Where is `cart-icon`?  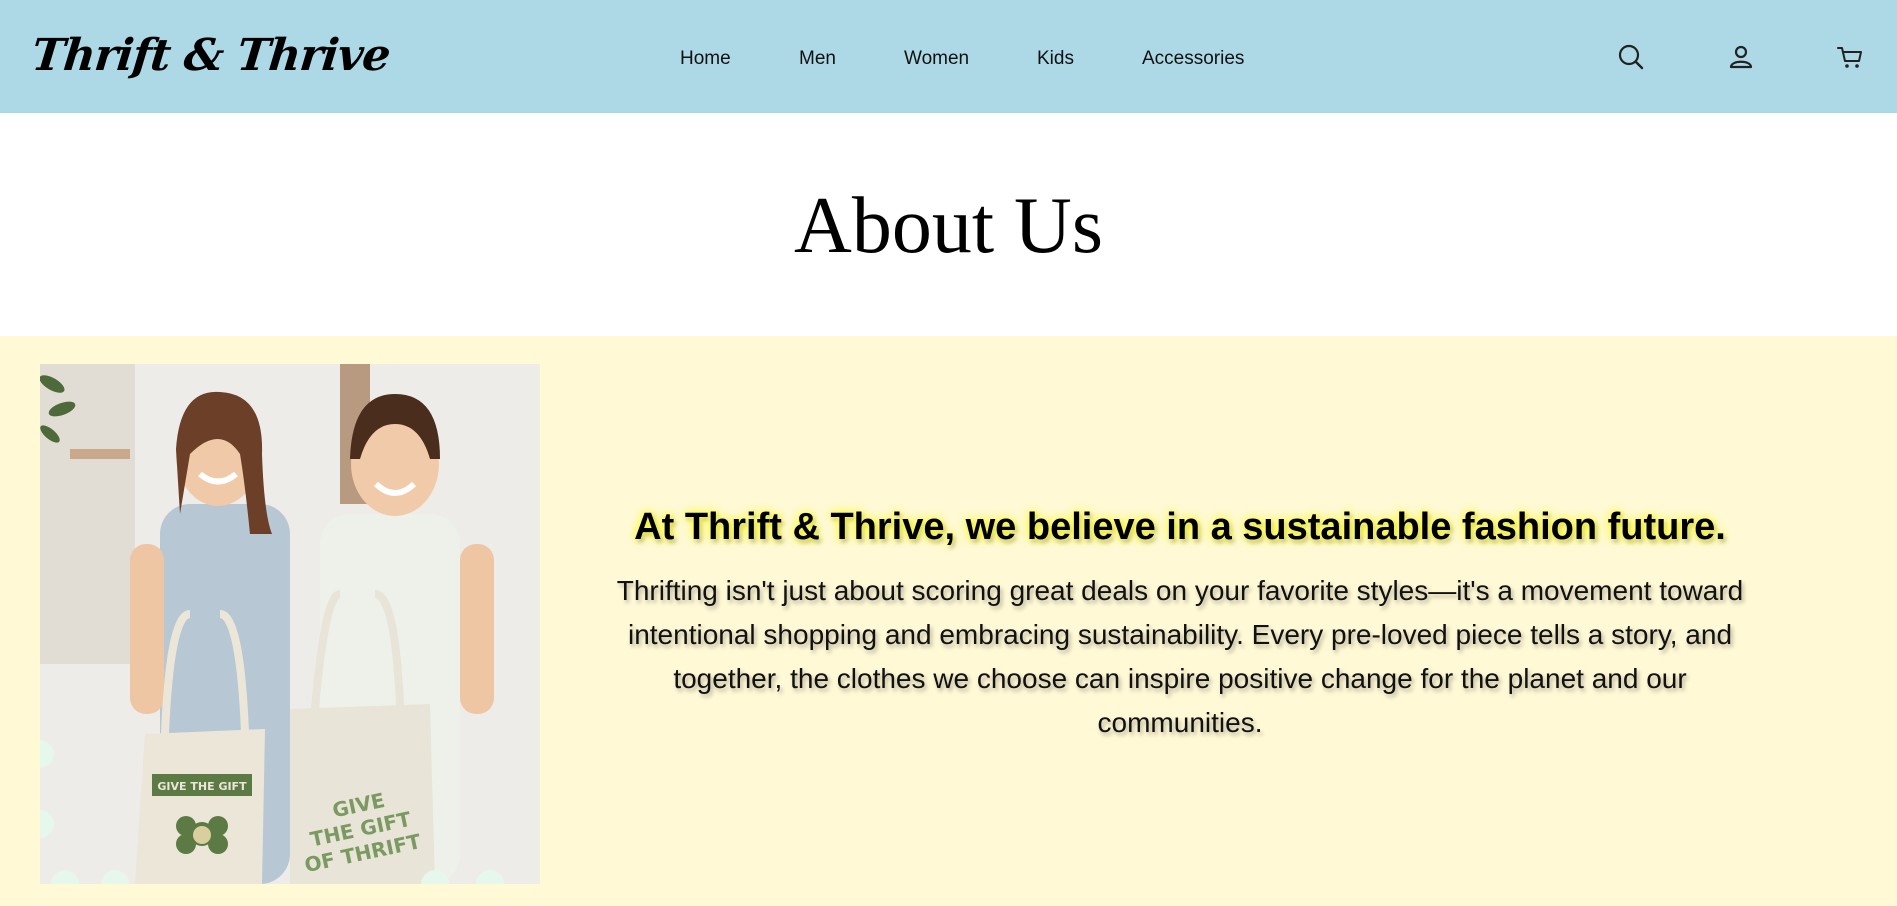 cart-icon is located at coordinates (1849, 57).